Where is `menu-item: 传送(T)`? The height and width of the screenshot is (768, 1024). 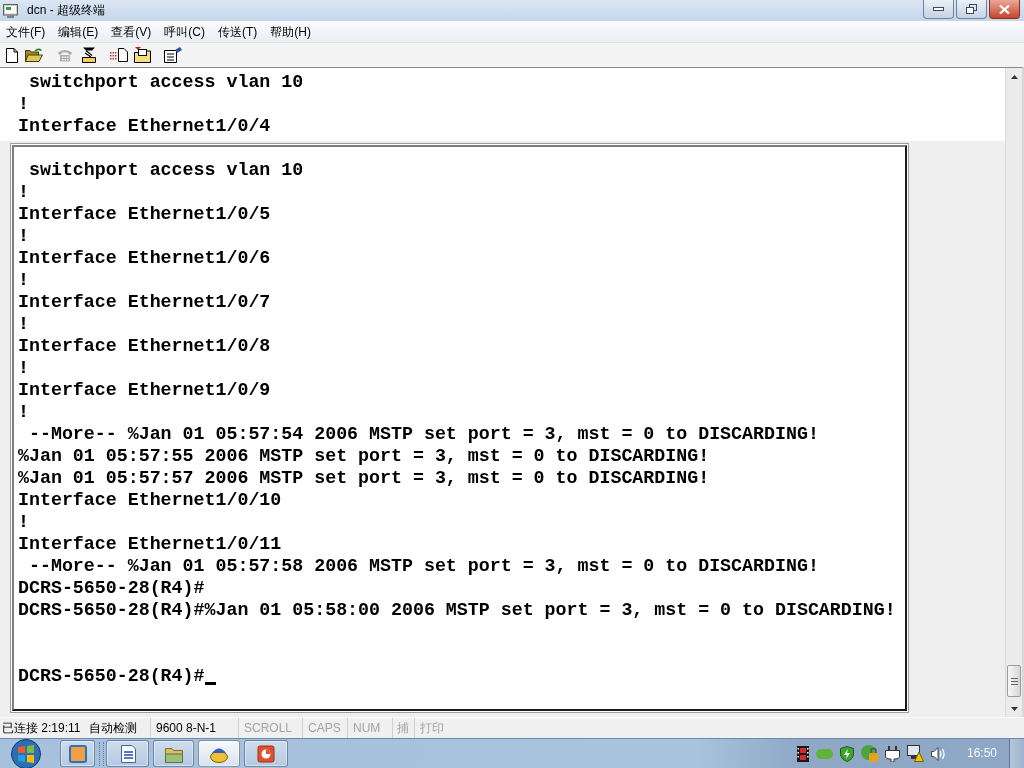
menu-item: 传送(T) is located at coordinates (238, 31).